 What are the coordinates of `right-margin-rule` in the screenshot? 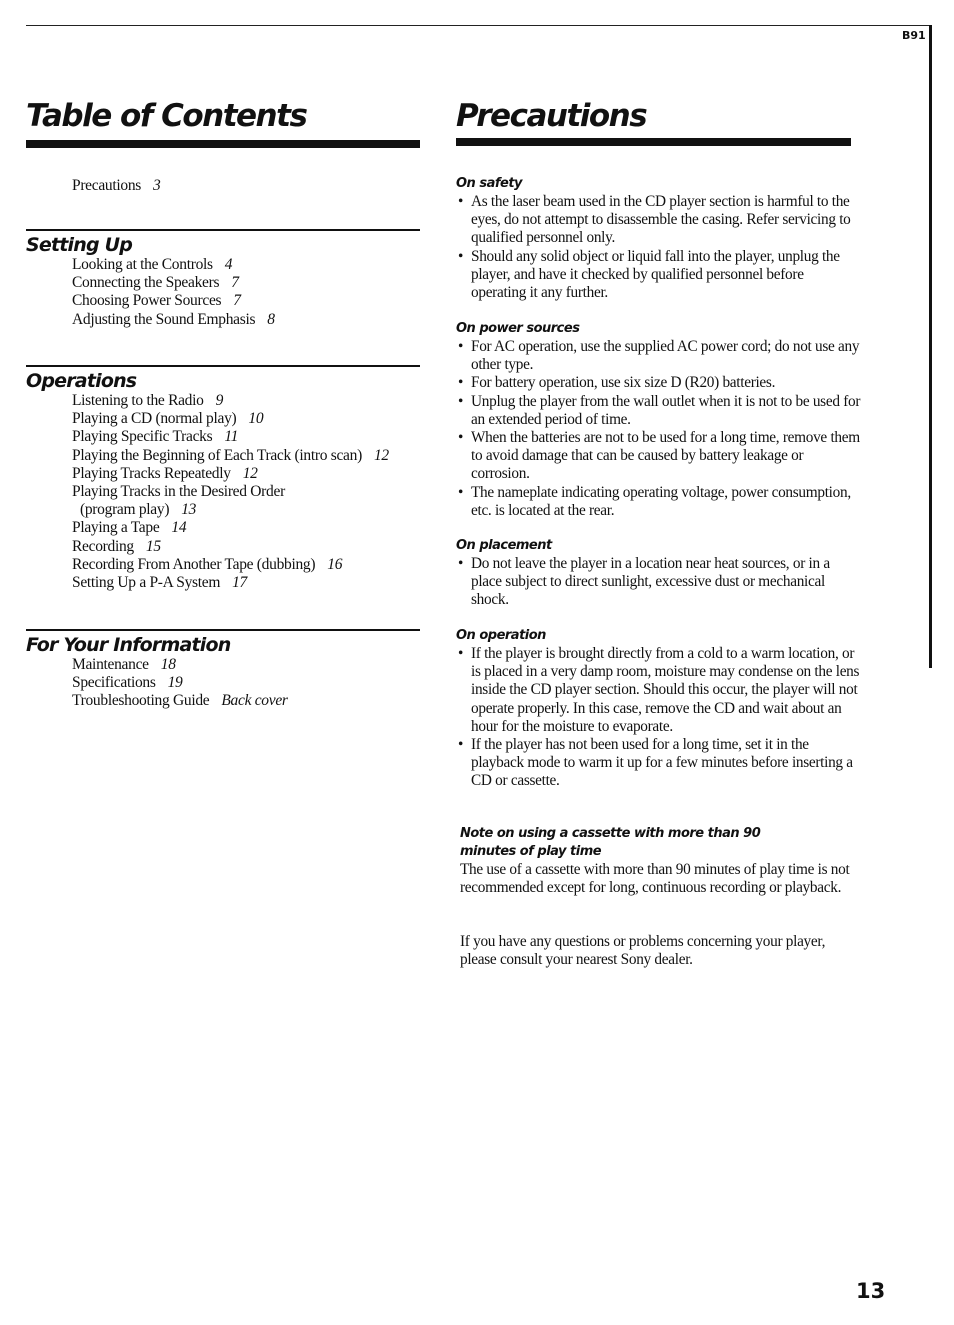 It's located at (930, 346).